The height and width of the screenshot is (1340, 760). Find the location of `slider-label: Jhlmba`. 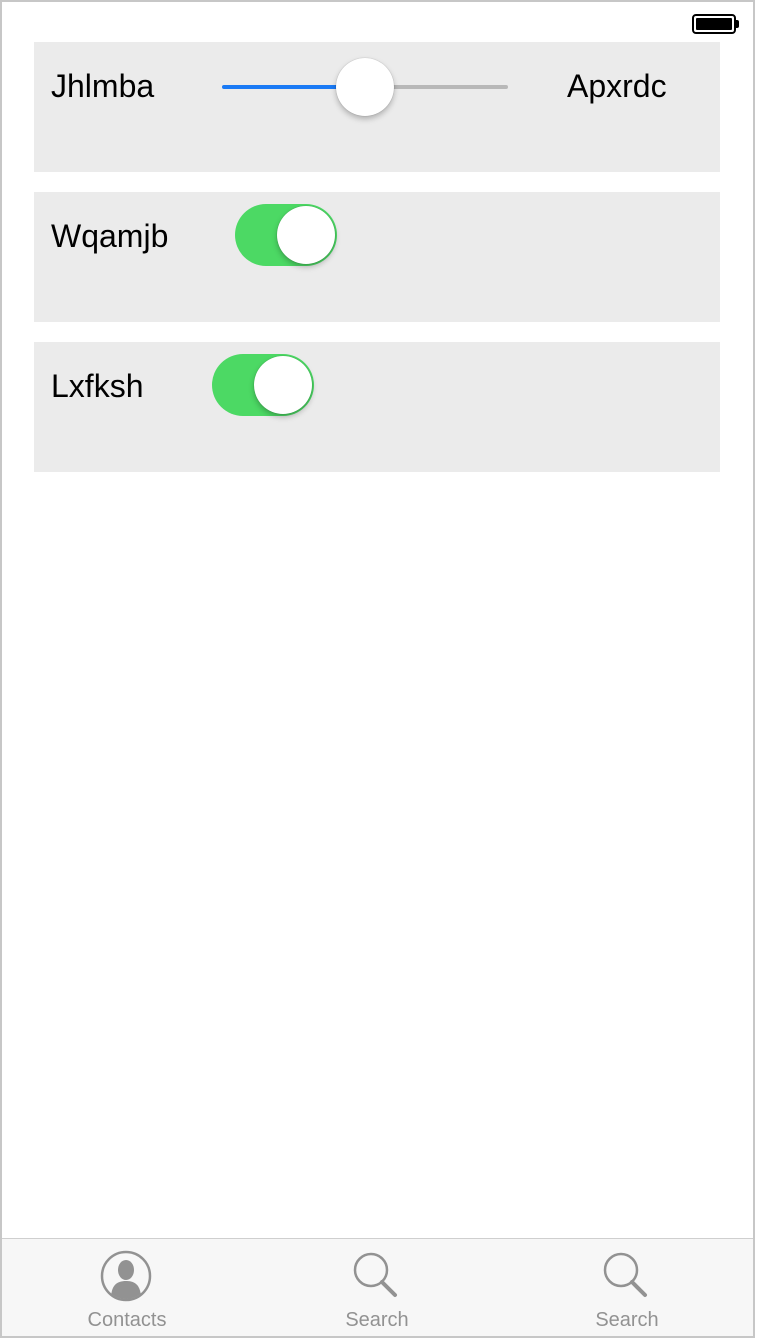

slider-label: Jhlmba is located at coordinates (103, 86).